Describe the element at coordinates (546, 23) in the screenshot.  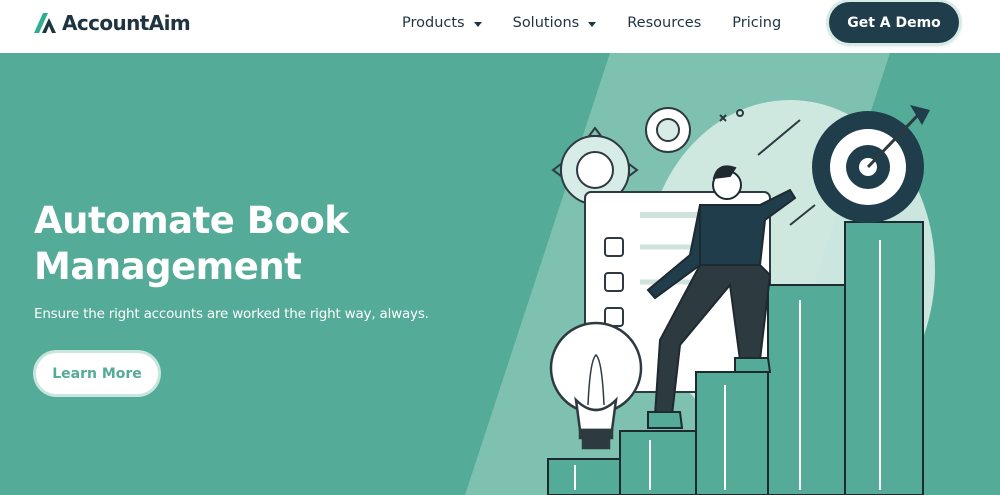
I see `nav-solutions-label: Solutions` at that location.